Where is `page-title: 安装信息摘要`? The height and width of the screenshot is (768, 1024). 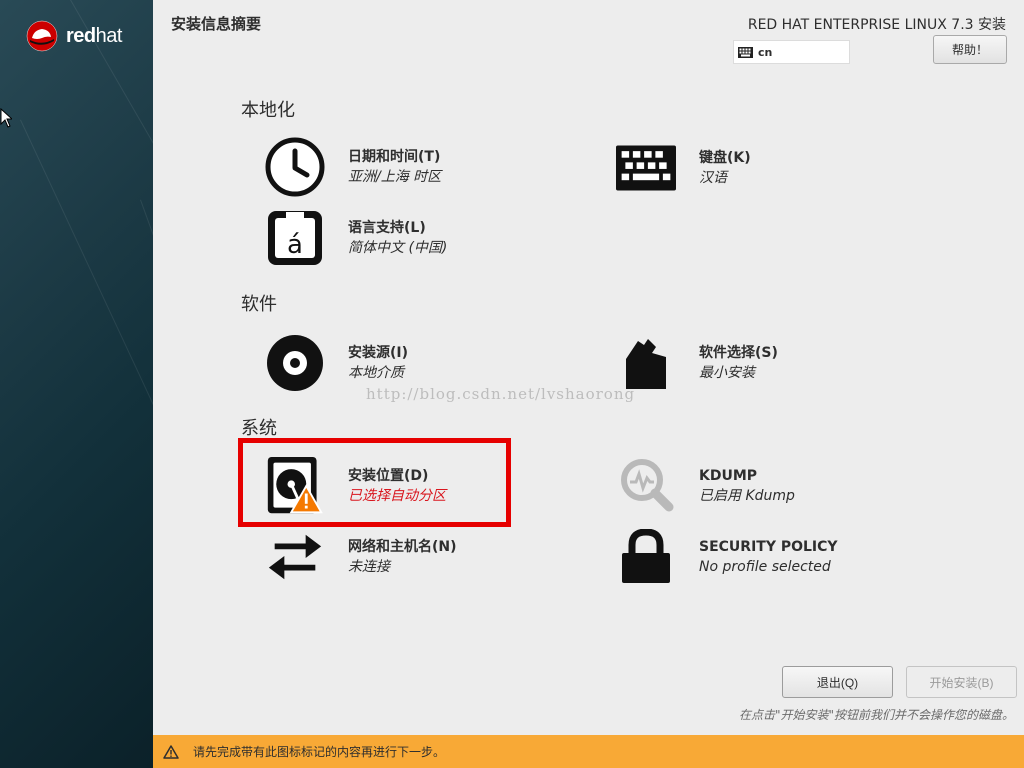 page-title: 安装信息摘要 is located at coordinates (216, 24).